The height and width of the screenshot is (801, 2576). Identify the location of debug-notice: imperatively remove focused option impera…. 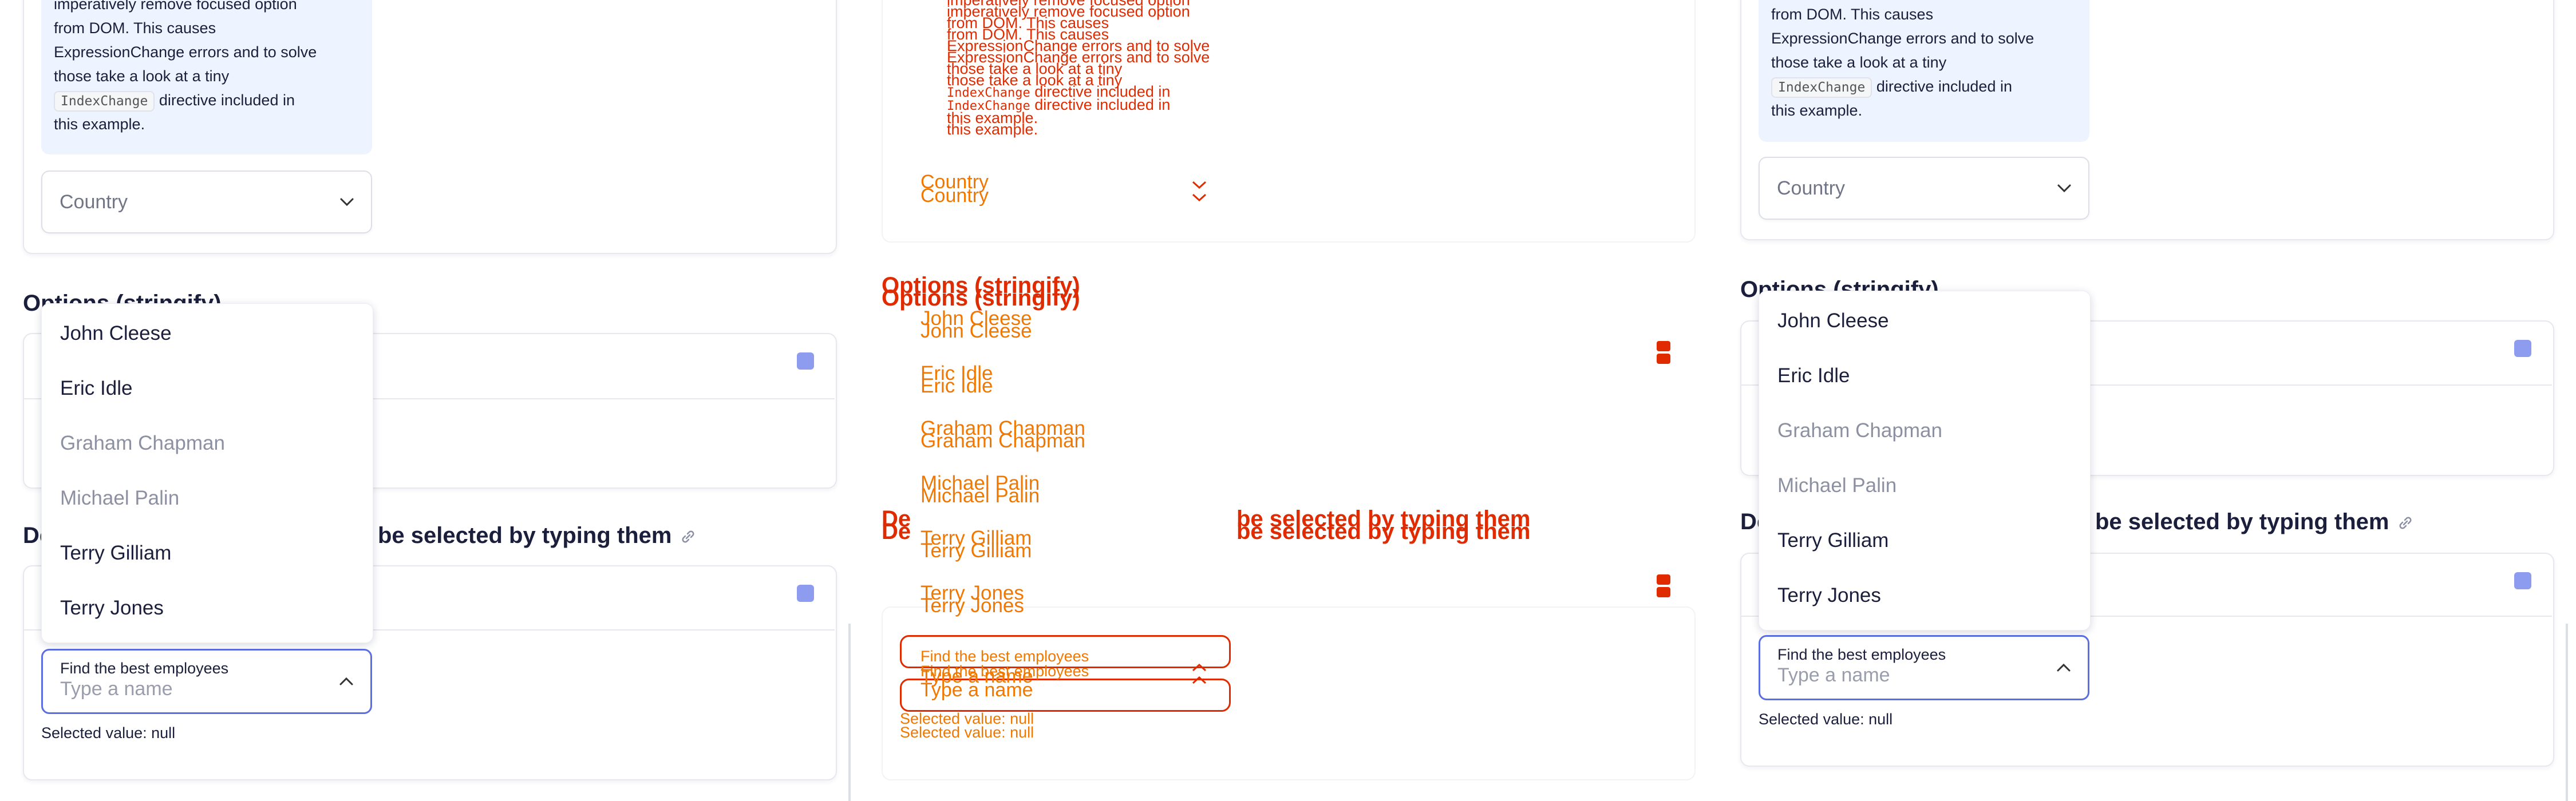
(1078, 69).